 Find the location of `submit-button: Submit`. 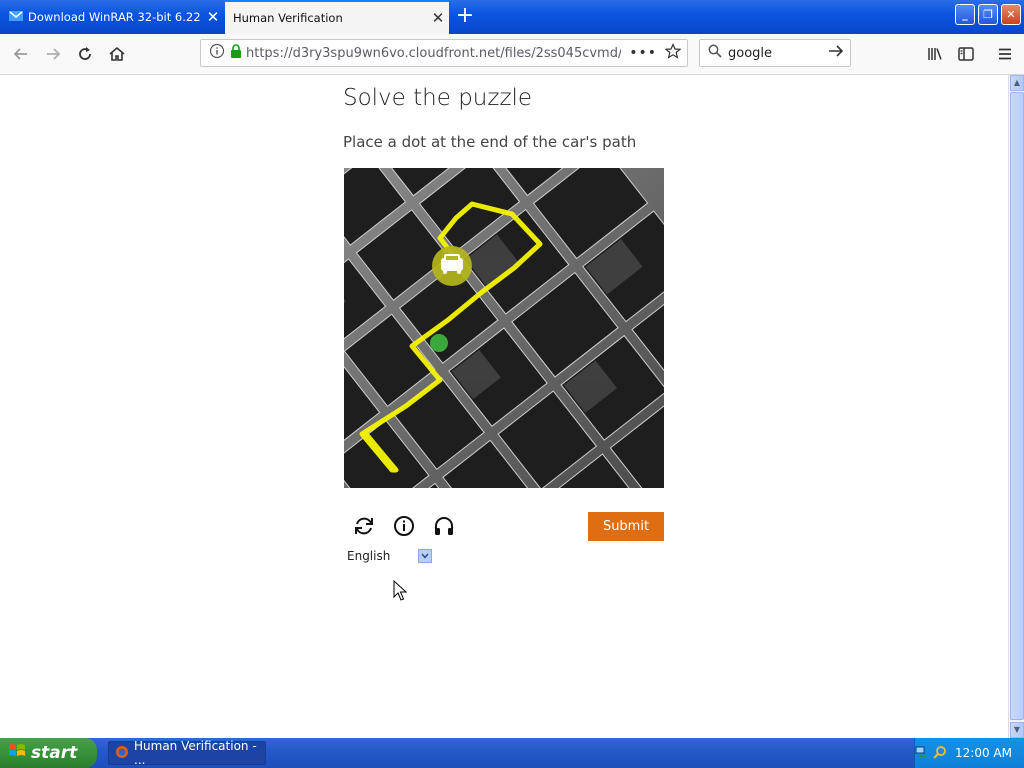

submit-button: Submit is located at coordinates (626, 526).